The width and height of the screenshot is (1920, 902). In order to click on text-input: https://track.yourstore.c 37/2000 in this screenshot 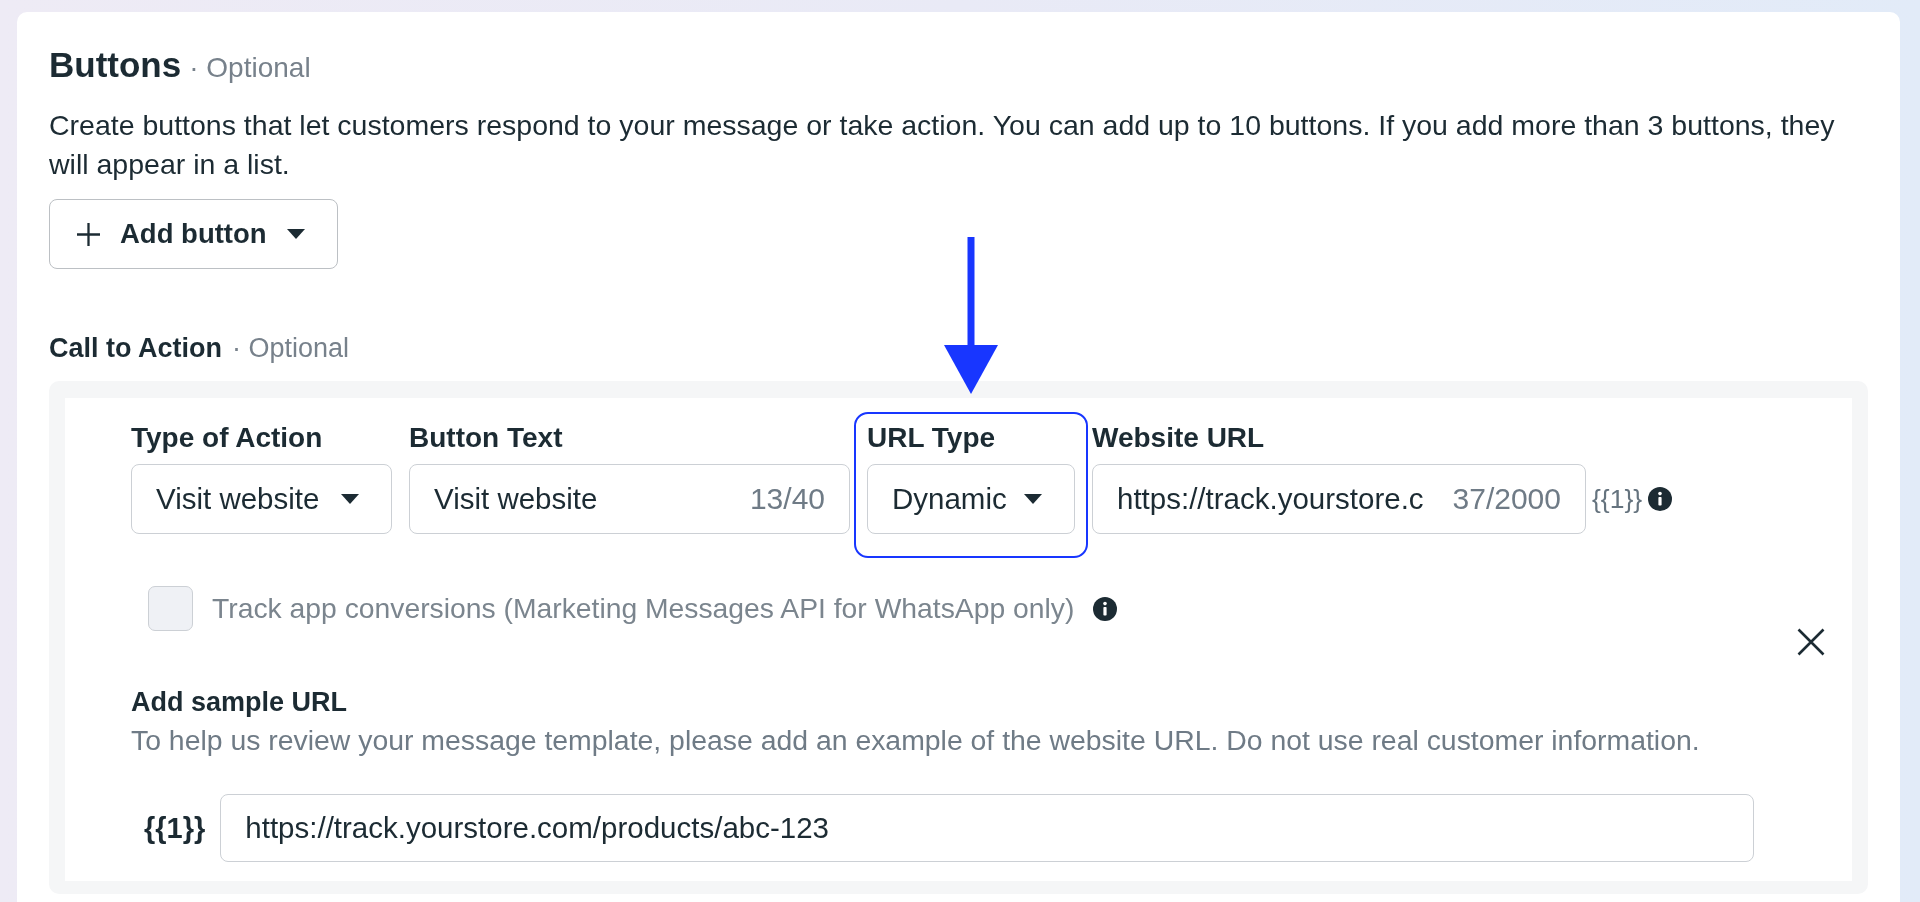, I will do `click(1339, 499)`.